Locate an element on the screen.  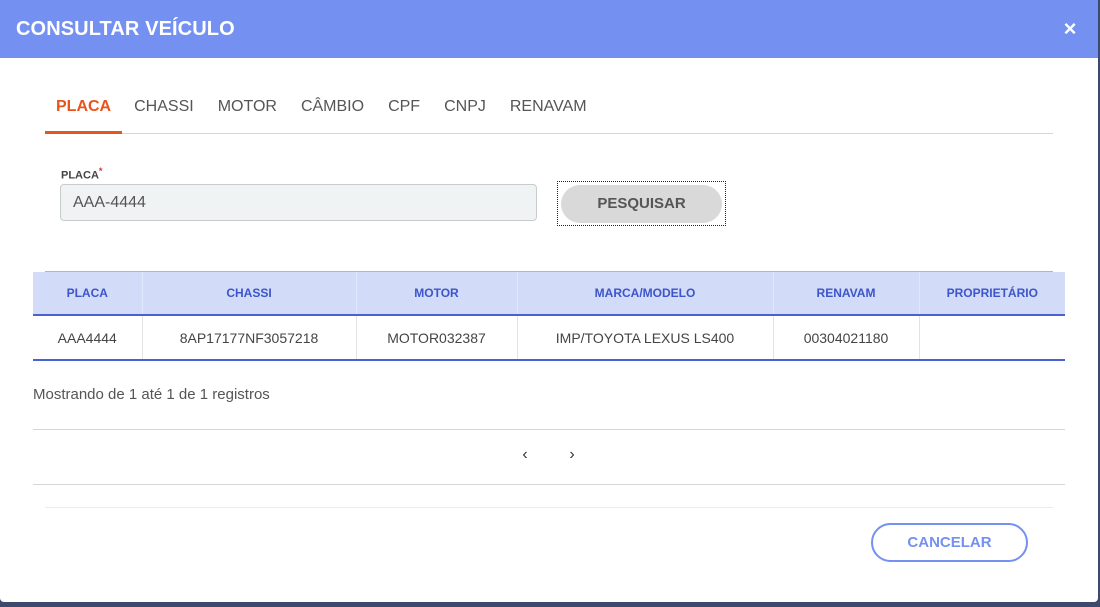
modal-header: CONSULTAR VEÍCULO × is located at coordinates (549, 29).